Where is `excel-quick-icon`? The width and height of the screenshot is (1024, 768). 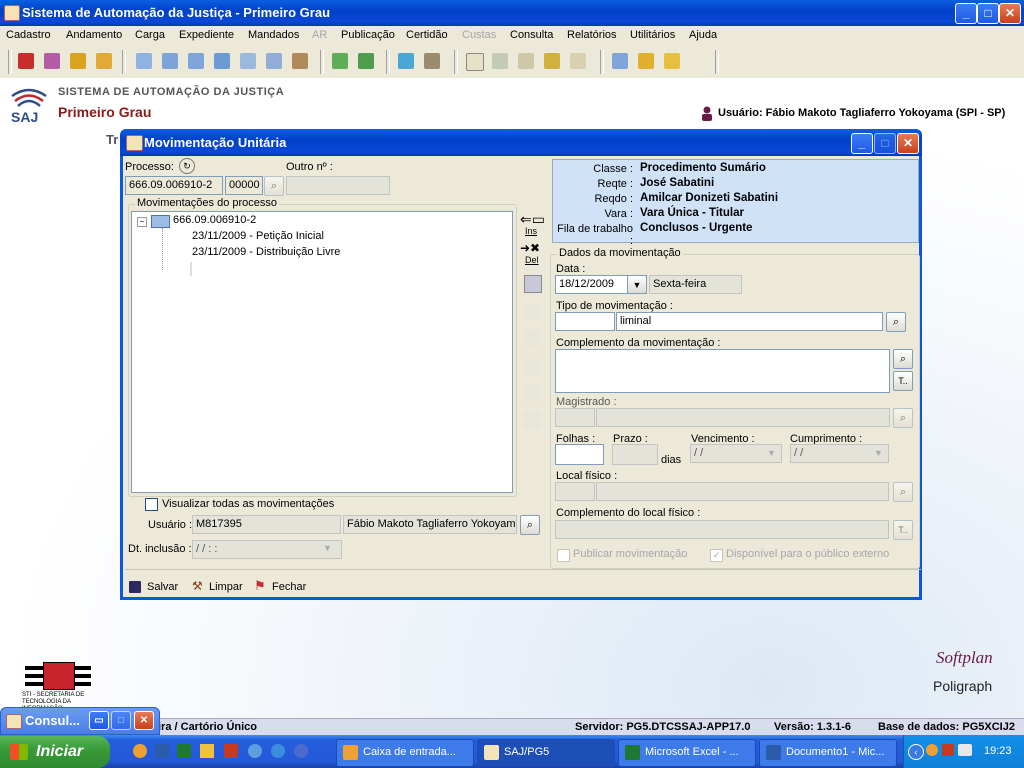
excel-quick-icon is located at coordinates (184, 751).